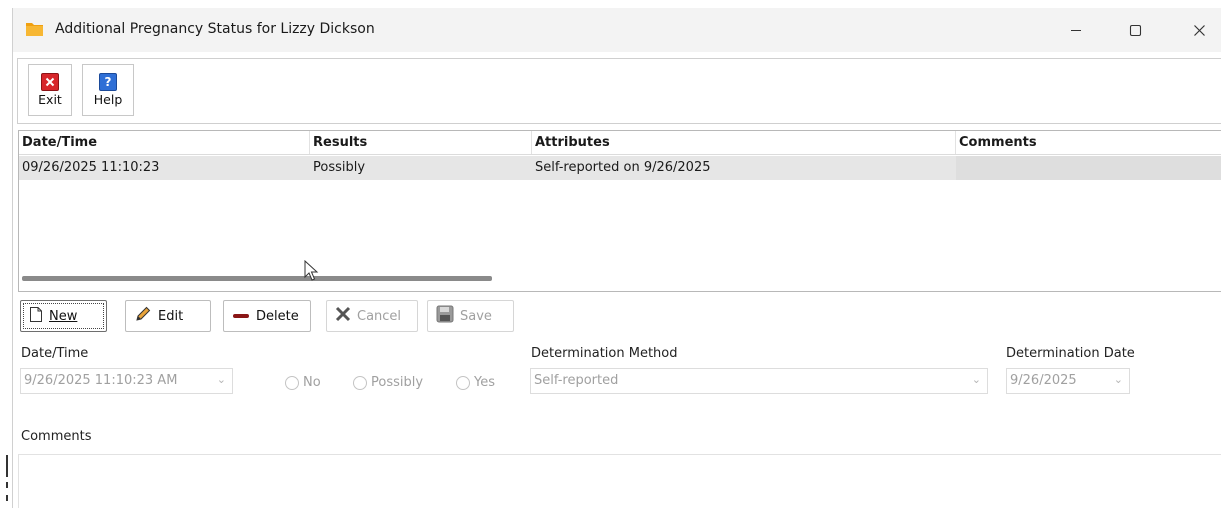 The width and height of the screenshot is (1221, 508). What do you see at coordinates (1076, 30) in the screenshot?
I see `minimize-button` at bounding box center [1076, 30].